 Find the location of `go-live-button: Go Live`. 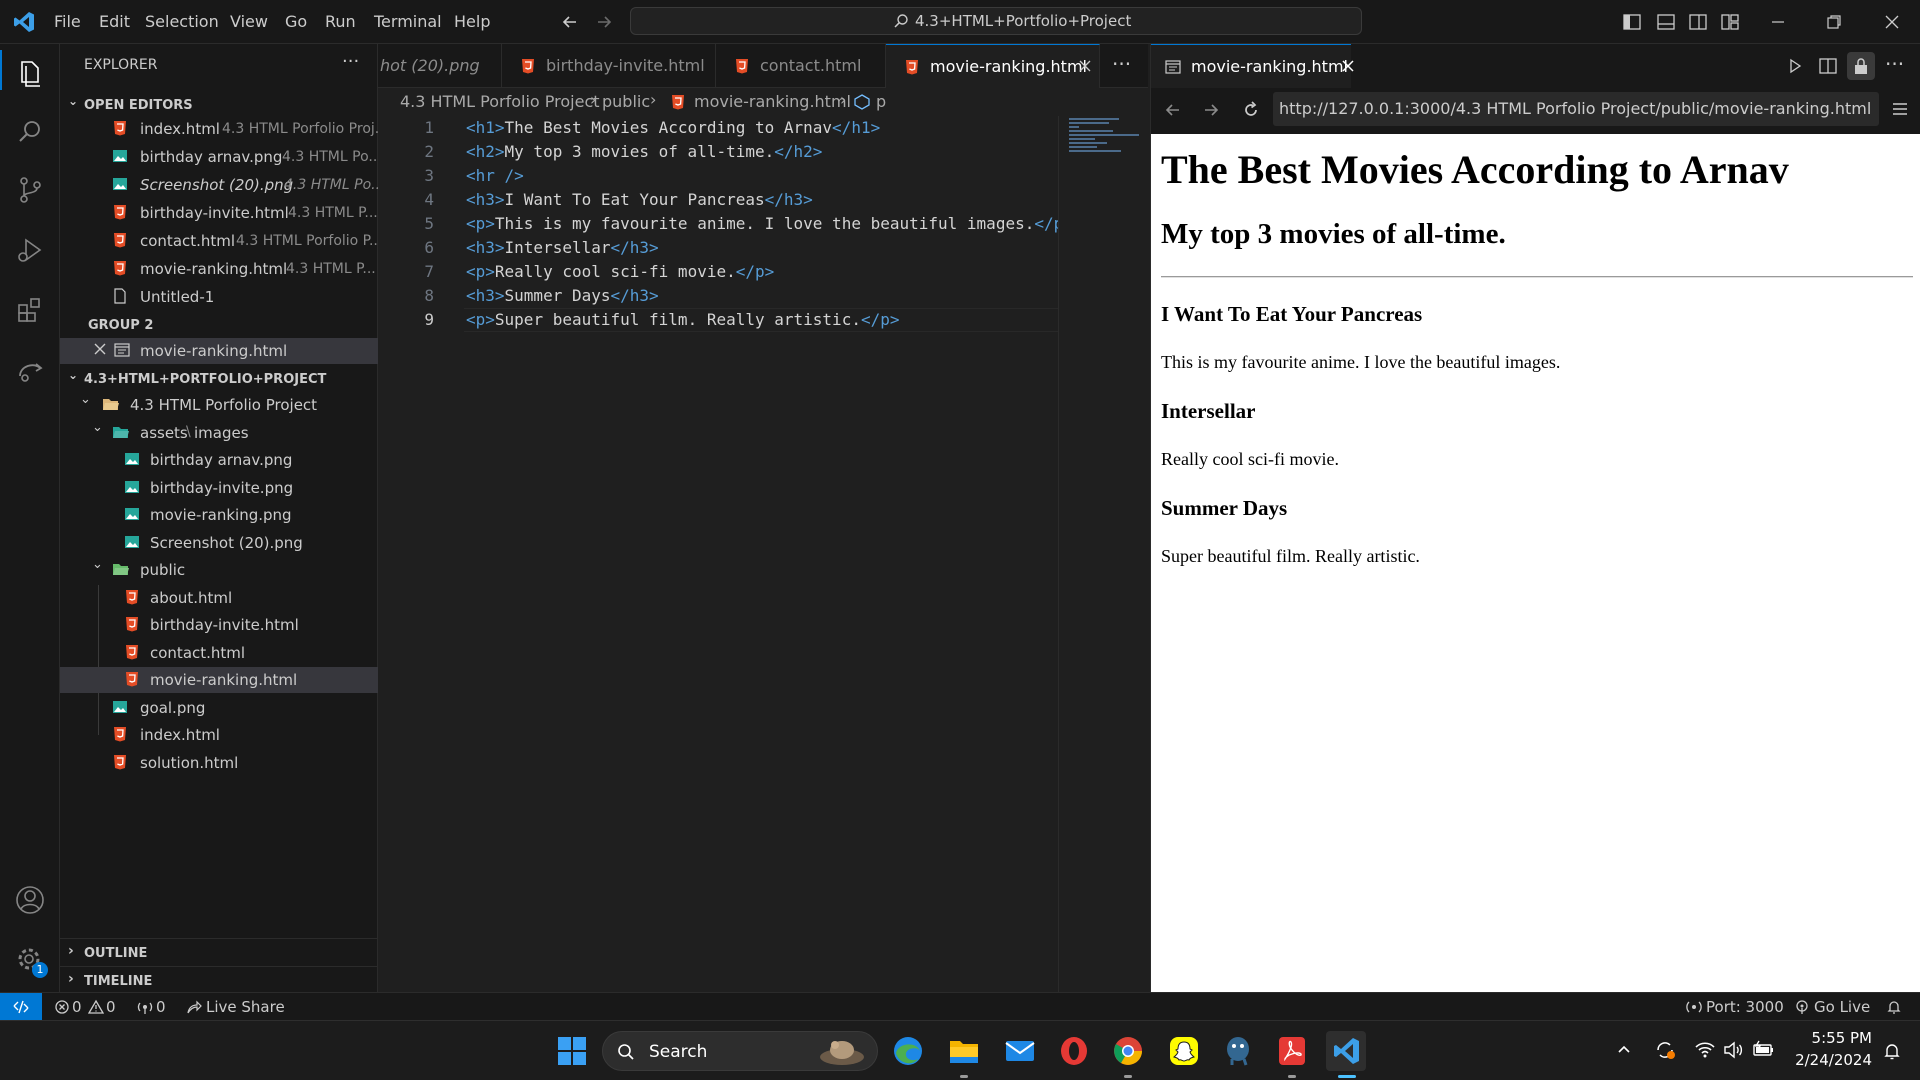

go-live-button: Go Live is located at coordinates (1842, 1007).